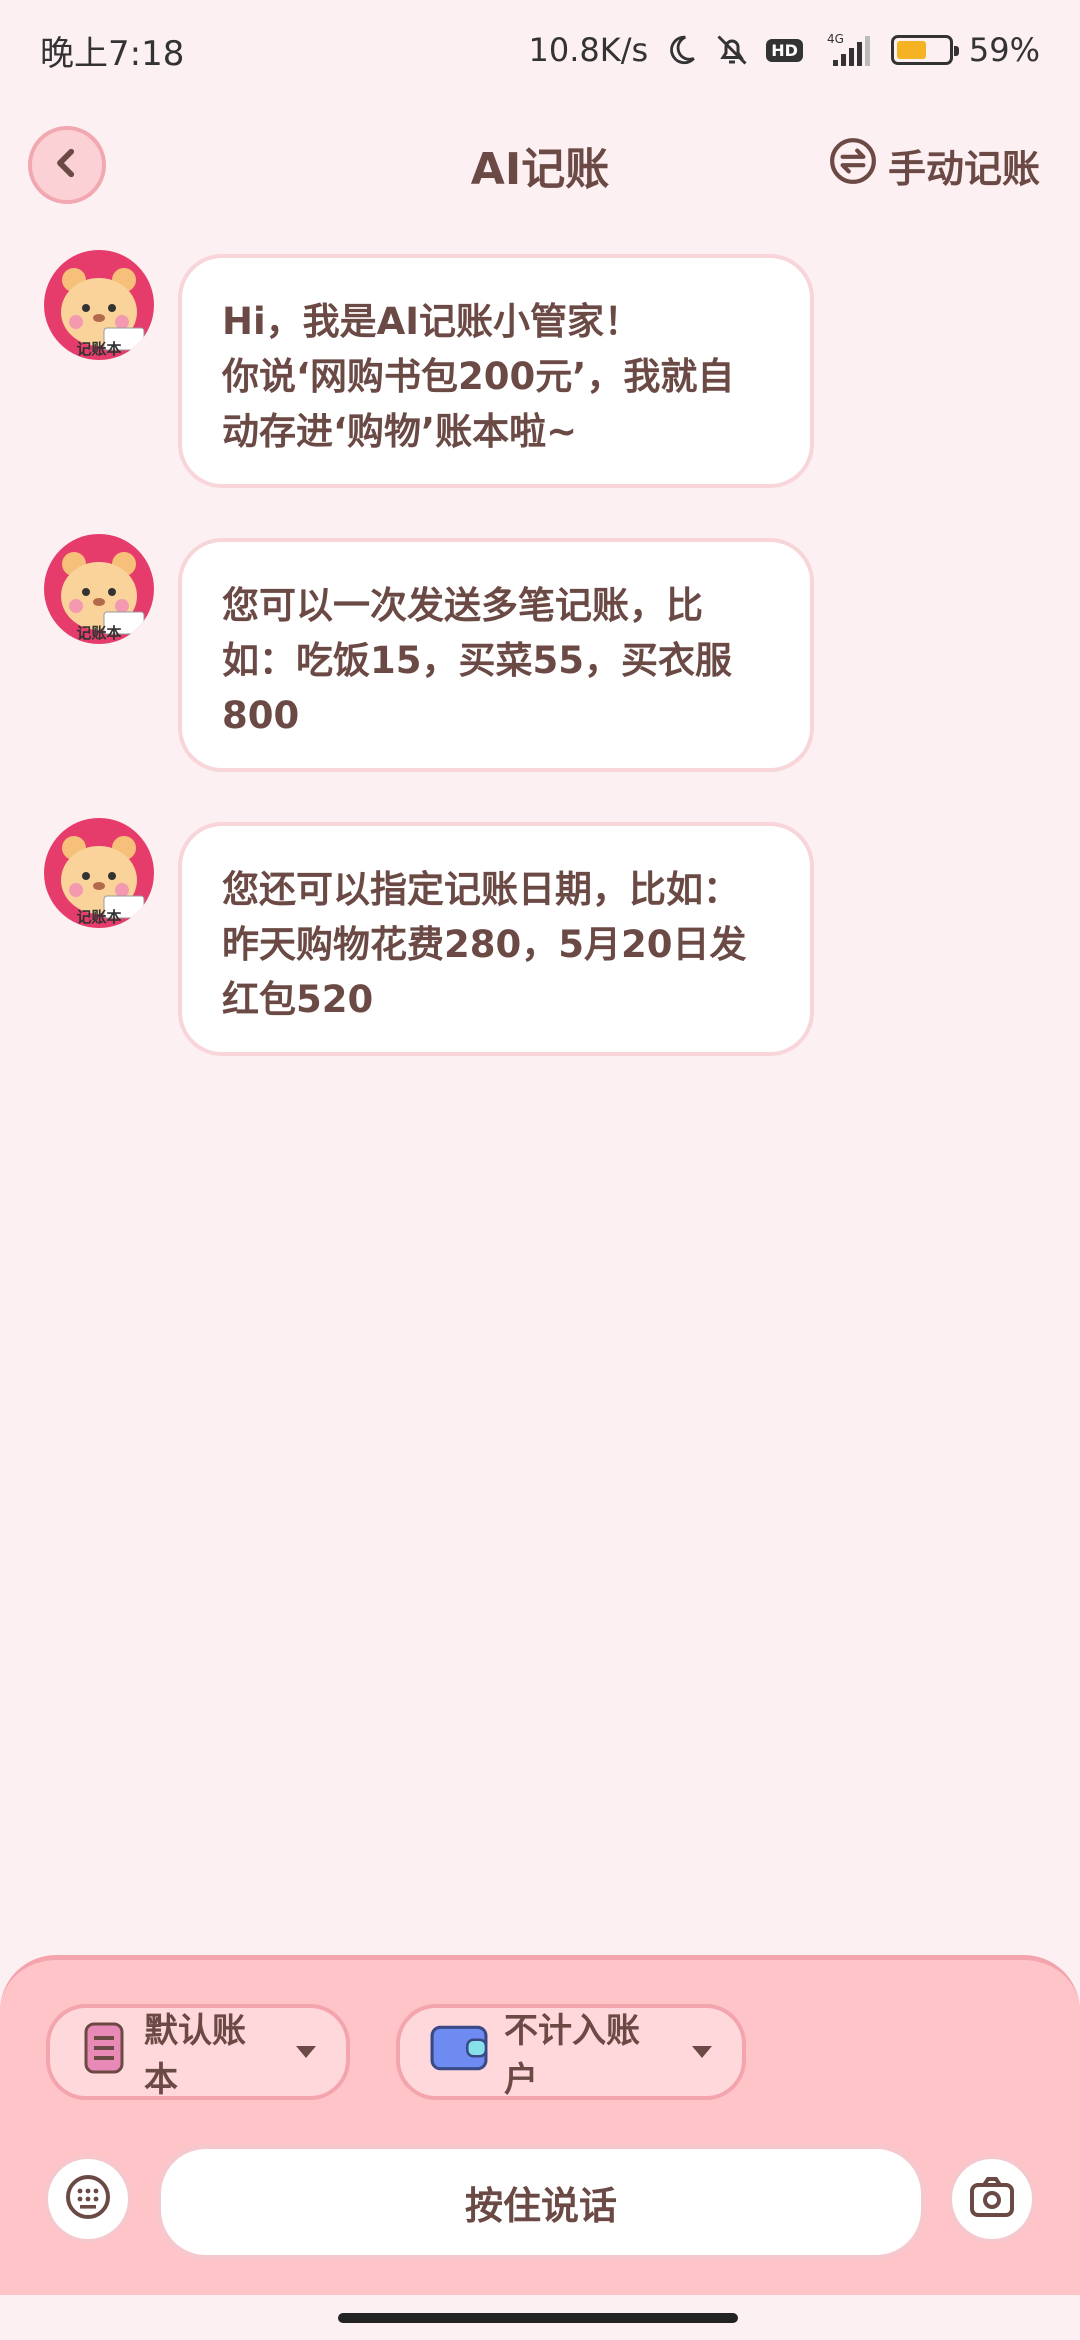 This screenshot has width=1080, height=2340. I want to click on home-indicator, so click(538, 2318).